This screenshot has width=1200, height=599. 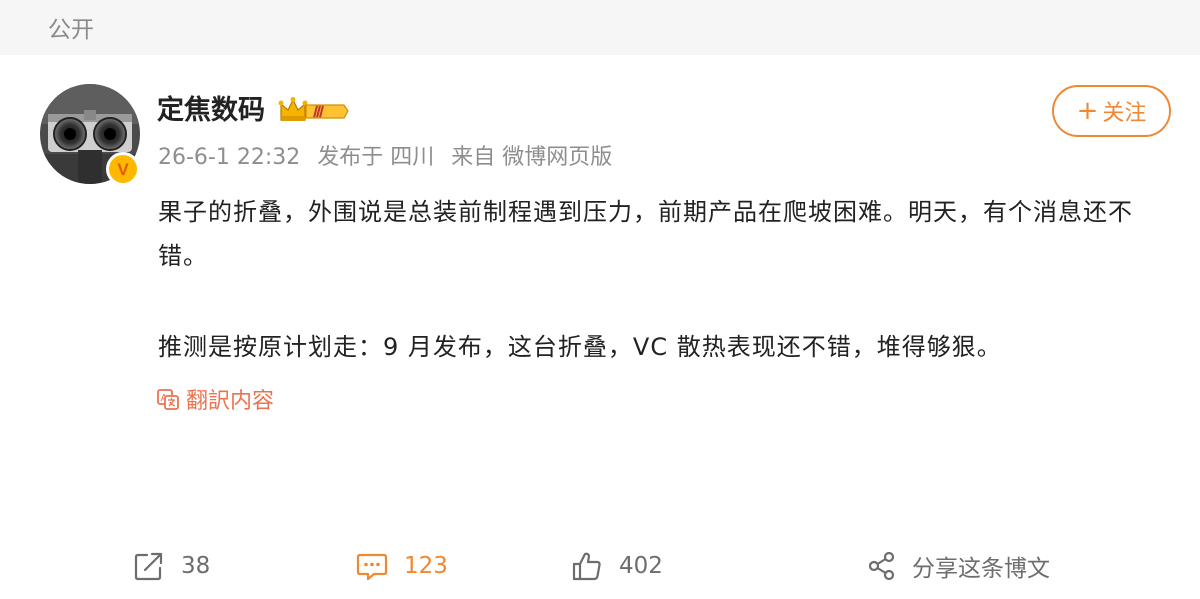 I want to click on vip-level-text: Ⅲ, so click(x=318, y=113).